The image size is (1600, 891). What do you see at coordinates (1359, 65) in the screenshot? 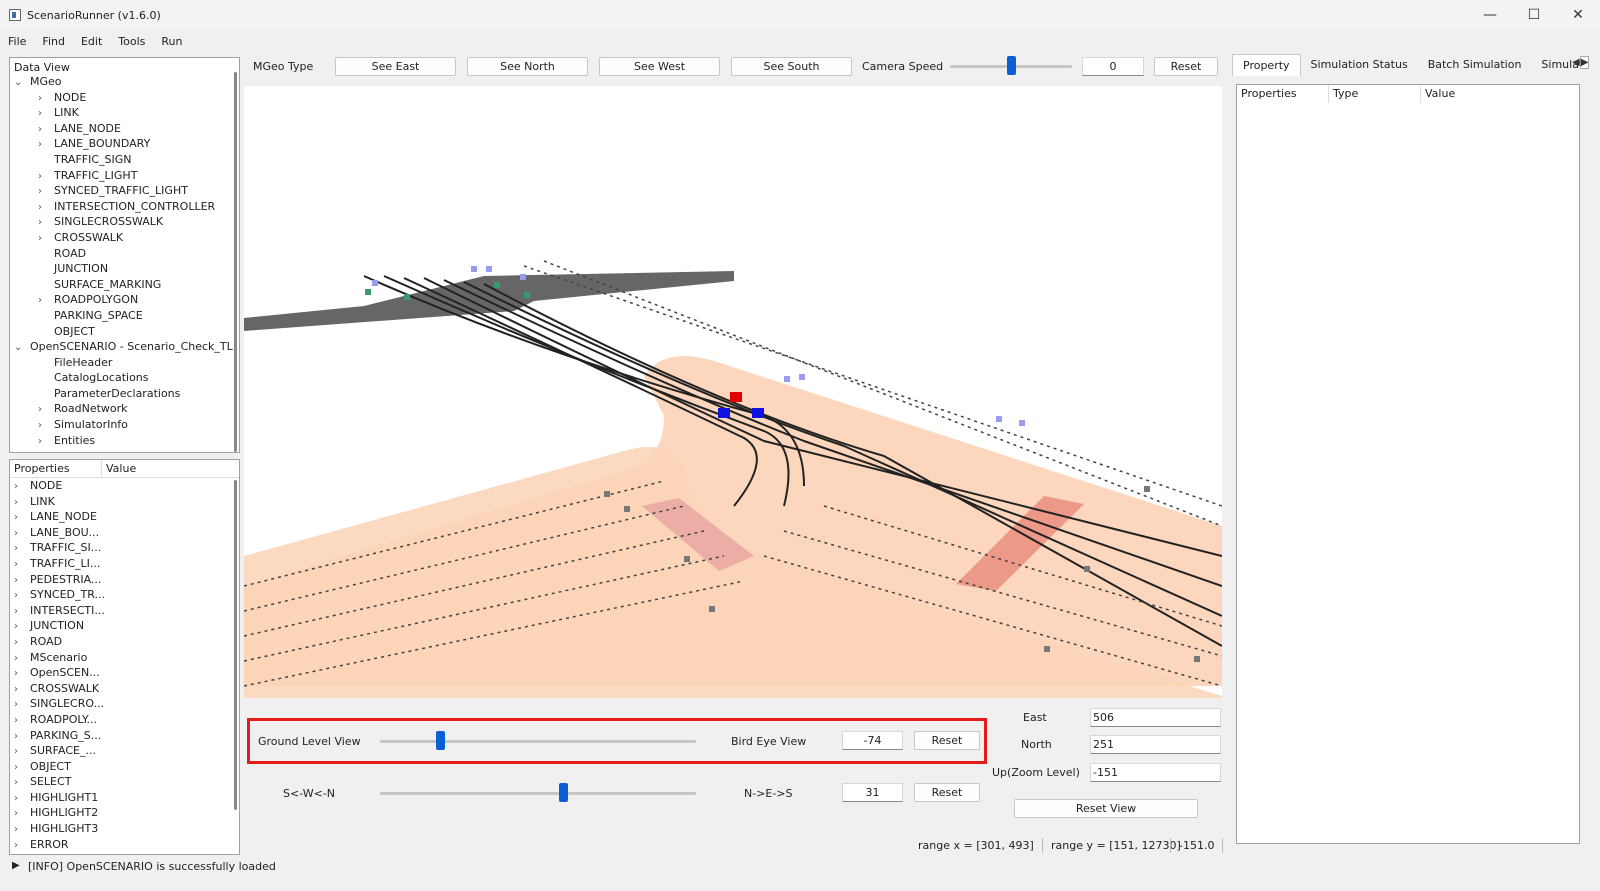
I see `tab-simulation-status: Simulation Status` at bounding box center [1359, 65].